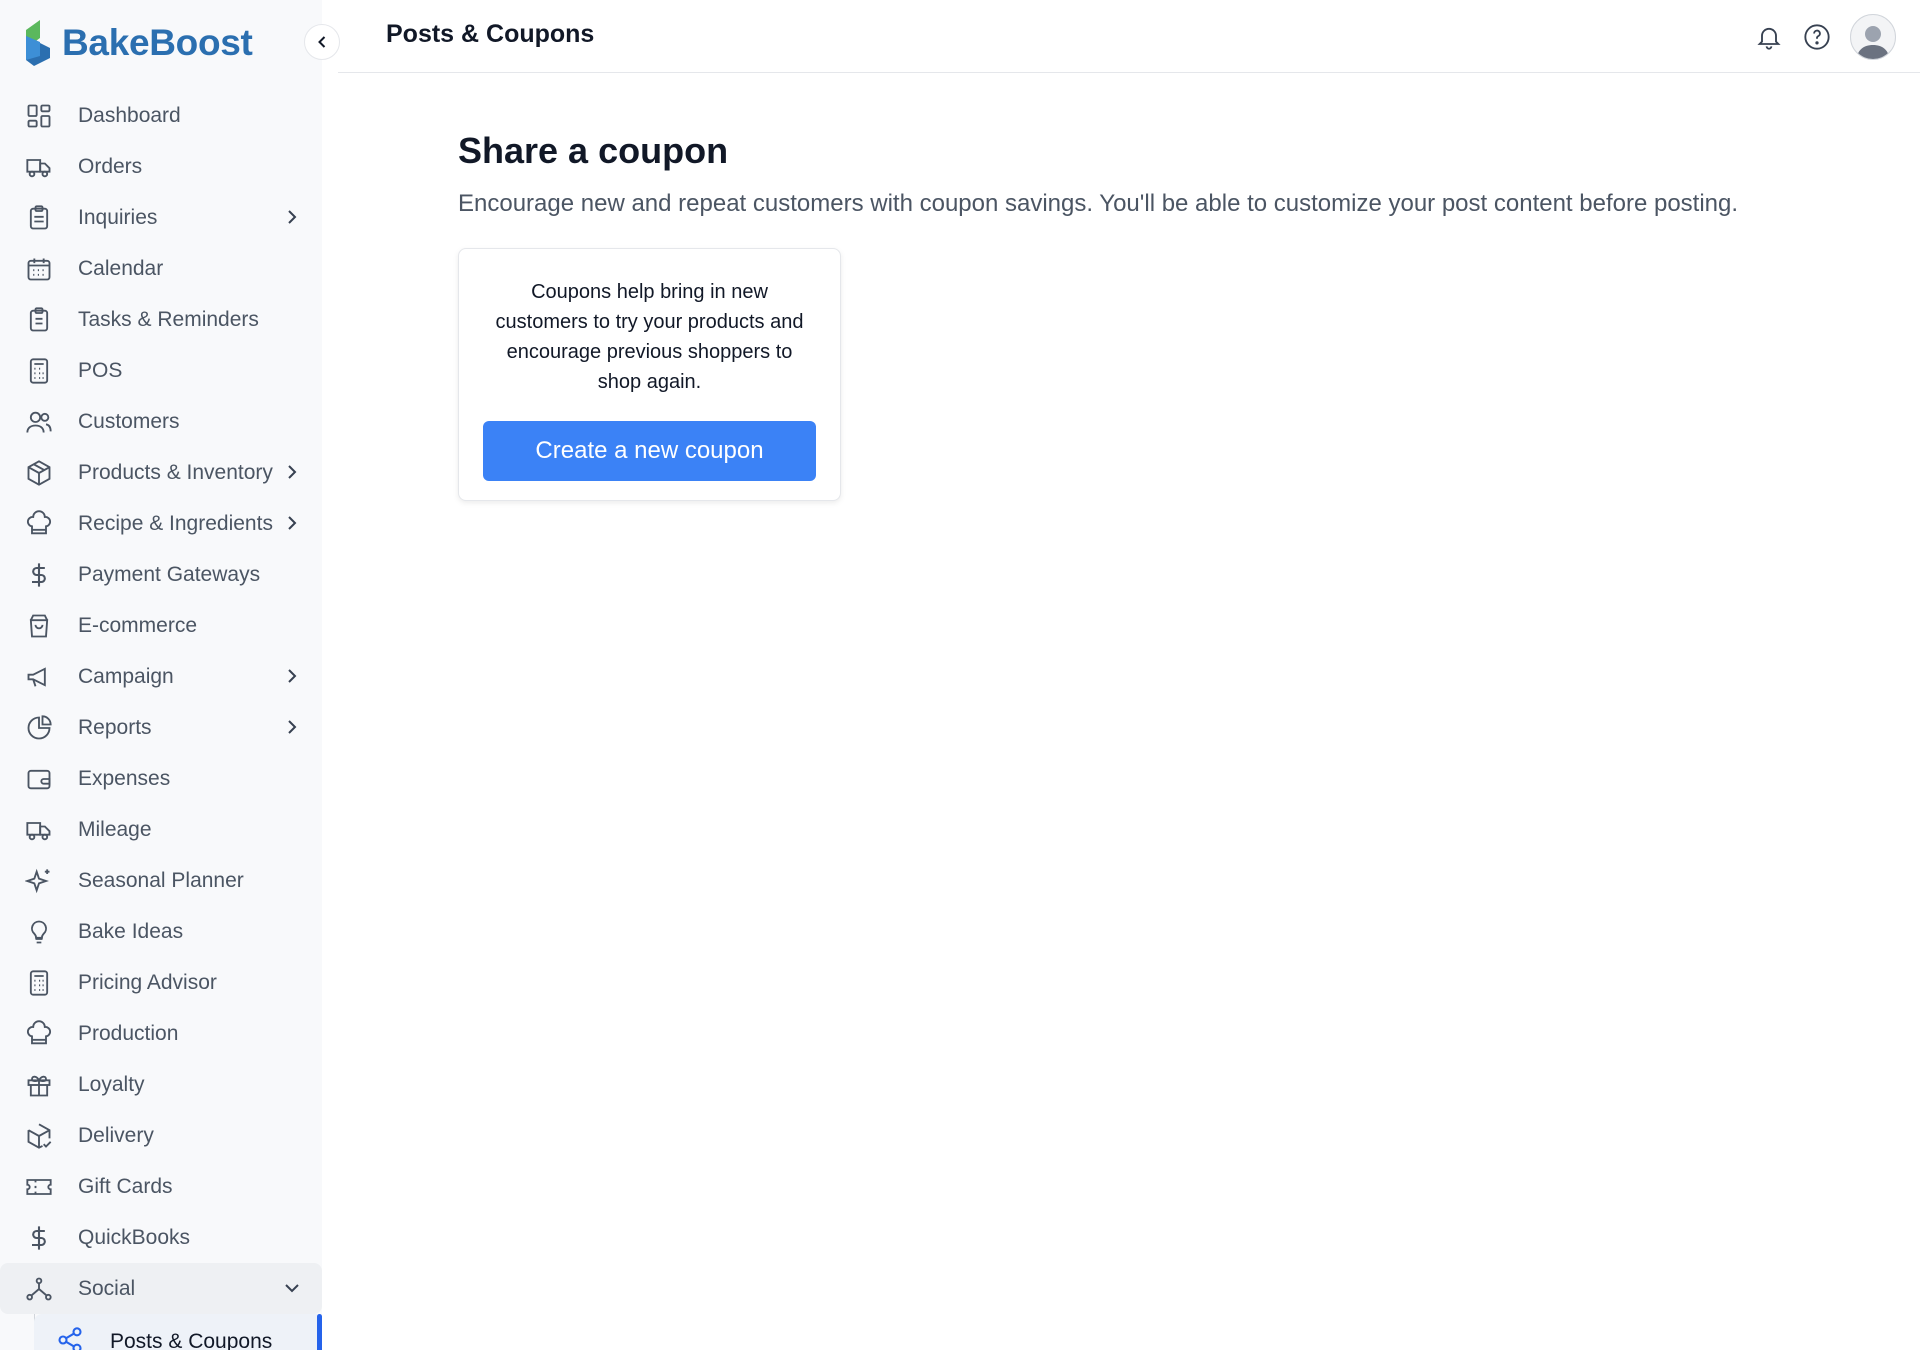  I want to click on brand-name: BakeBoost, so click(157, 42).